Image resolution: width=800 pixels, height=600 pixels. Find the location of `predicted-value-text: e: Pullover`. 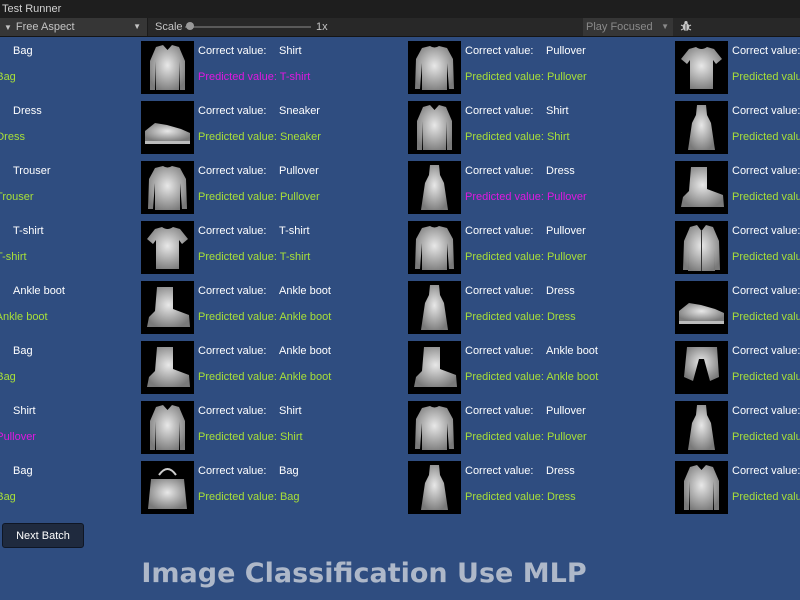

predicted-value-text: e: Pullover is located at coordinates (18, 437).